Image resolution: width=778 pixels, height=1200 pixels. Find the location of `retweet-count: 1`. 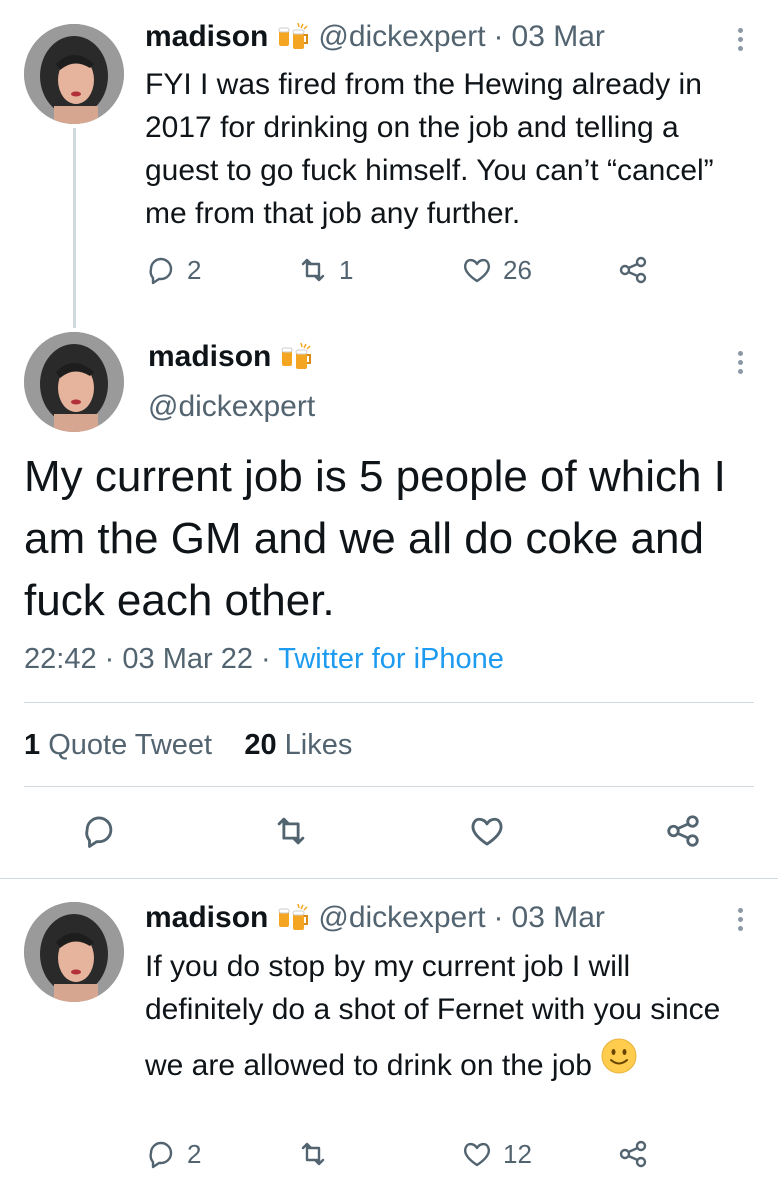

retweet-count: 1 is located at coordinates (346, 269).